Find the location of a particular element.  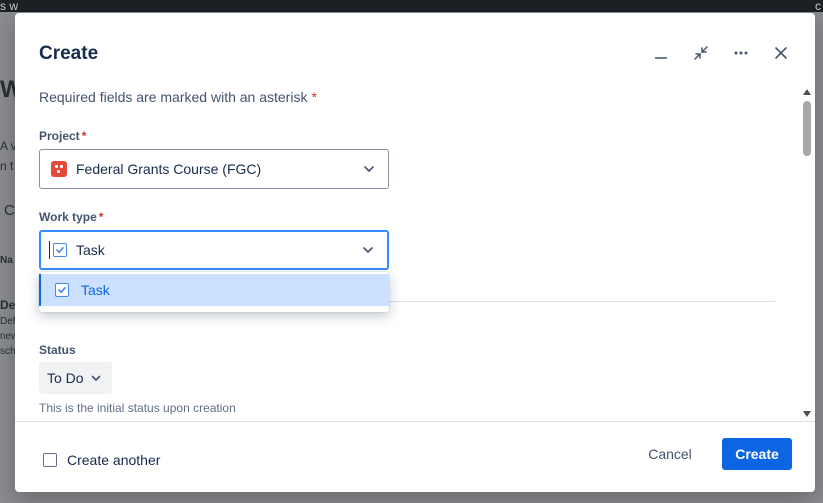

close-button is located at coordinates (781, 53).